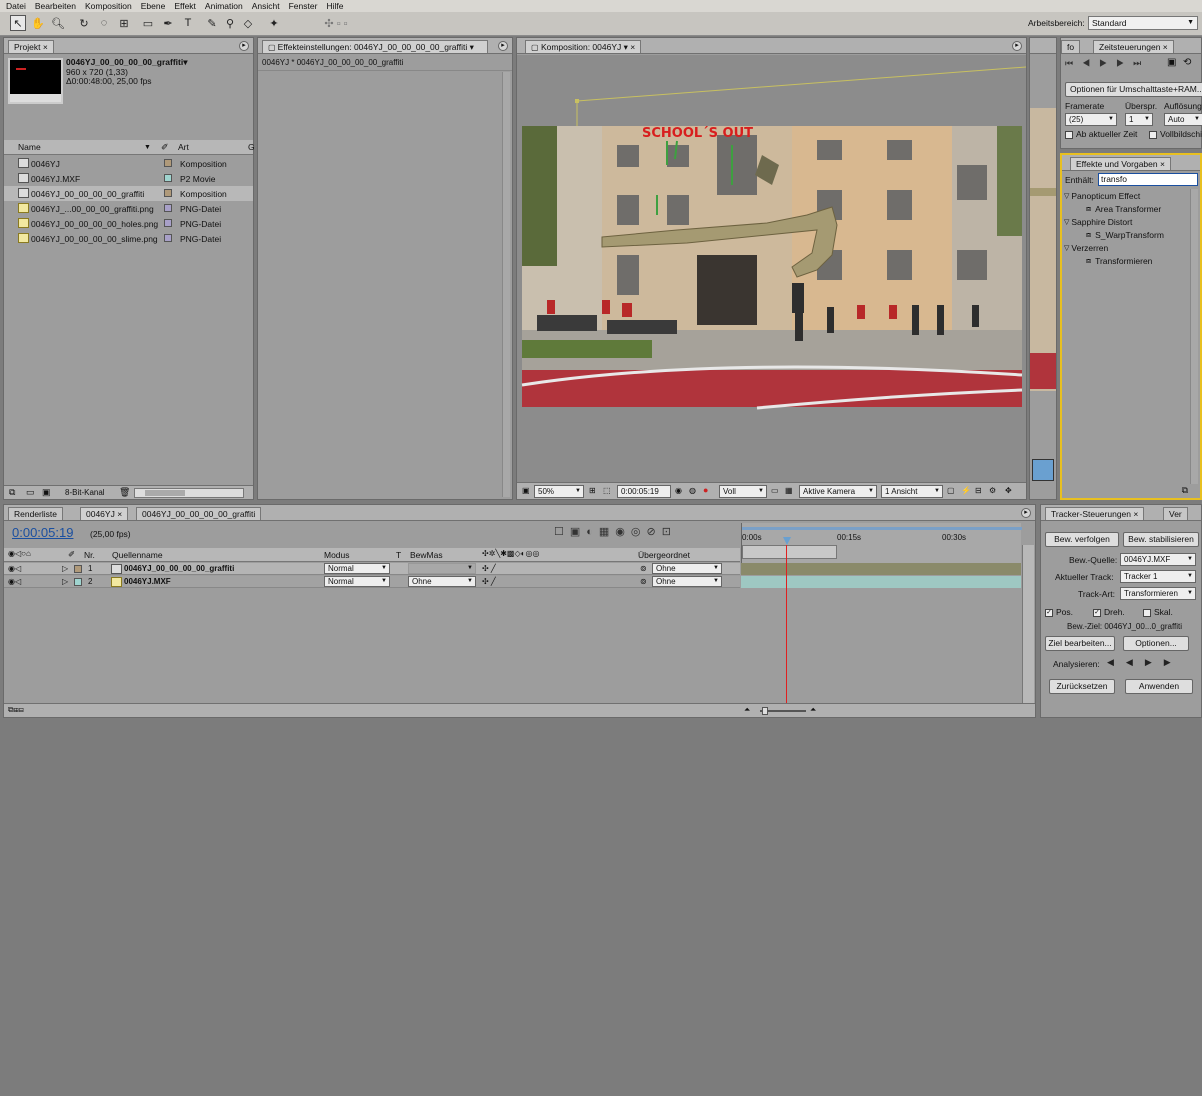 This screenshot has height=1096, width=1202. Describe the element at coordinates (336, 23) in the screenshot. I see `axis-mode-icons: ✣ ▫ ▫` at that location.